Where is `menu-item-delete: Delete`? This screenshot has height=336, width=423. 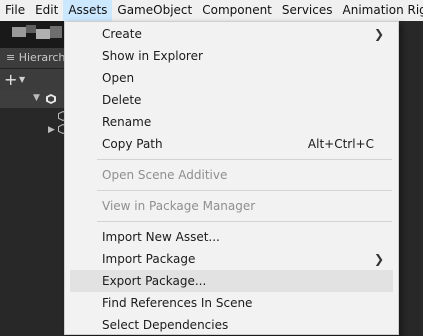 menu-item-delete: Delete is located at coordinates (231, 100).